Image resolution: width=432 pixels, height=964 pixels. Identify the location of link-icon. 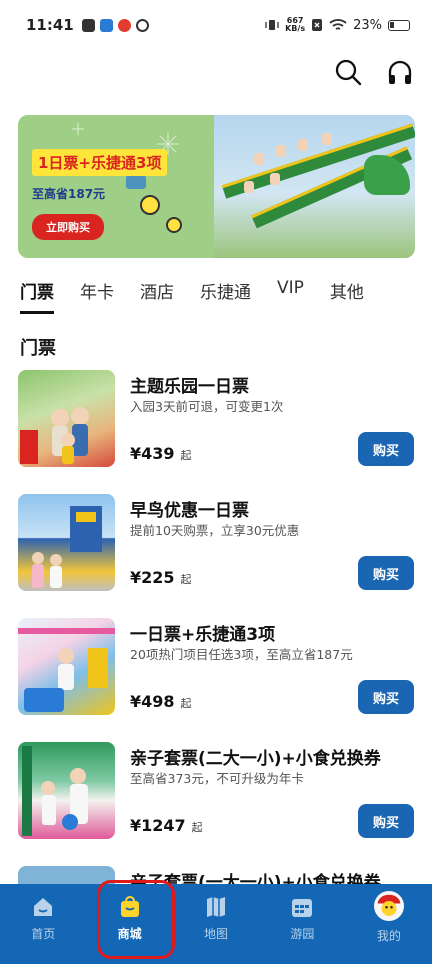
(142, 25).